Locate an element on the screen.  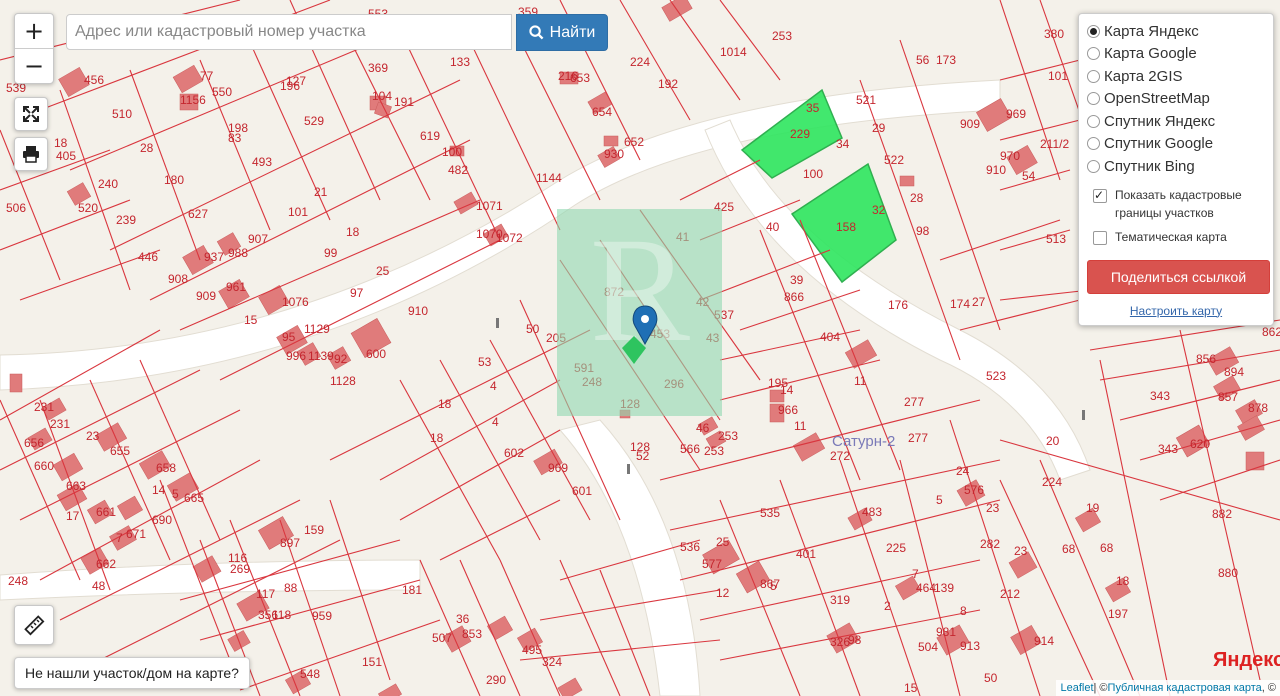
layer-option: Спутник Google is located at coordinates (1176, 144).